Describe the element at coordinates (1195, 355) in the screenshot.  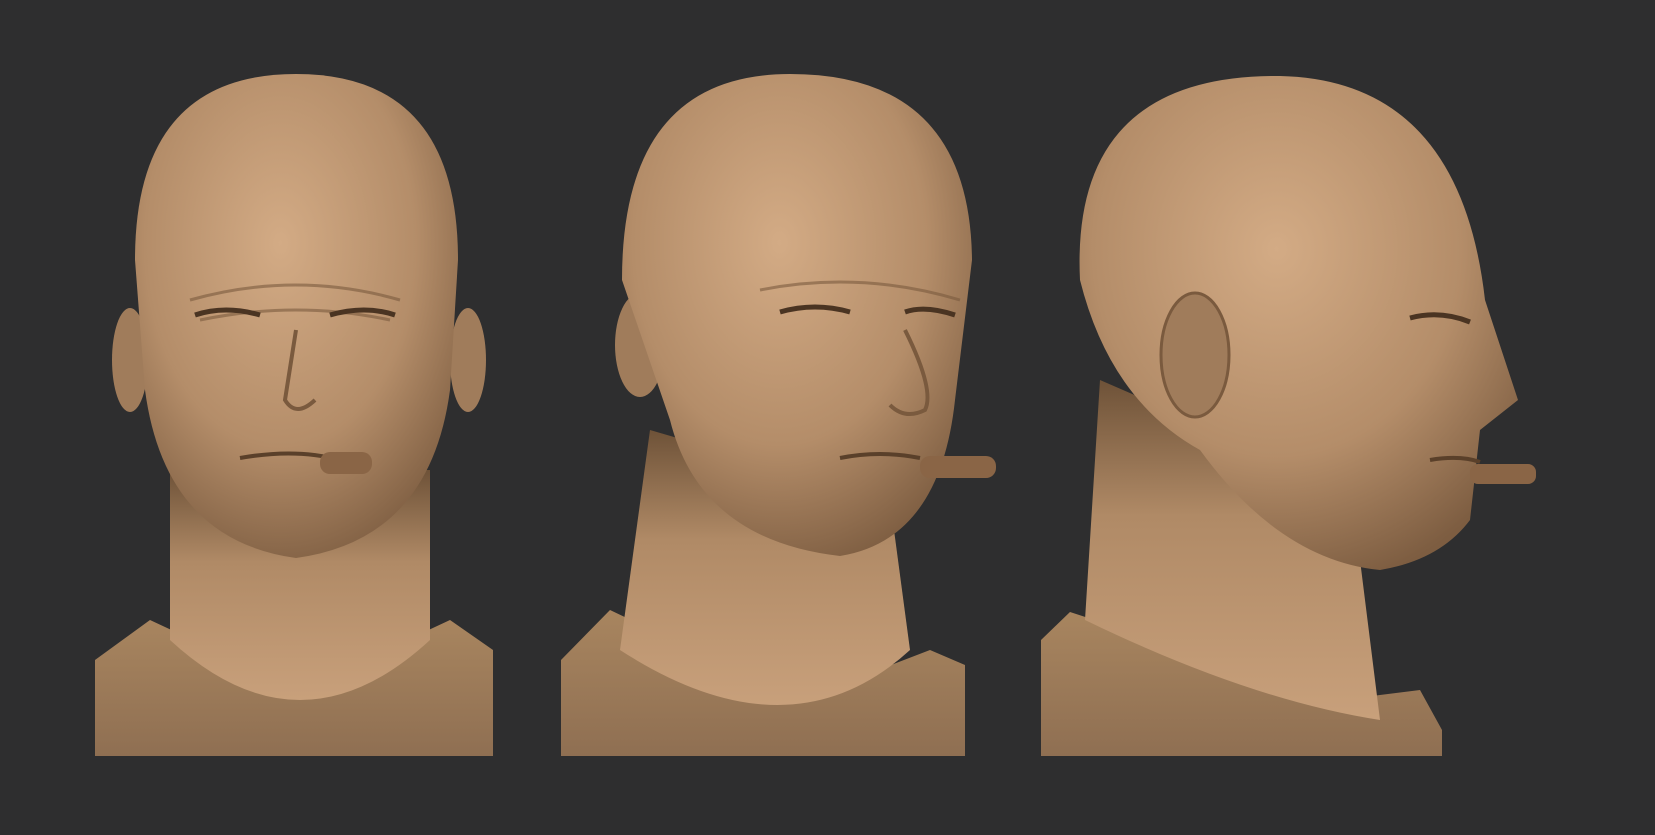
I see `ear` at that location.